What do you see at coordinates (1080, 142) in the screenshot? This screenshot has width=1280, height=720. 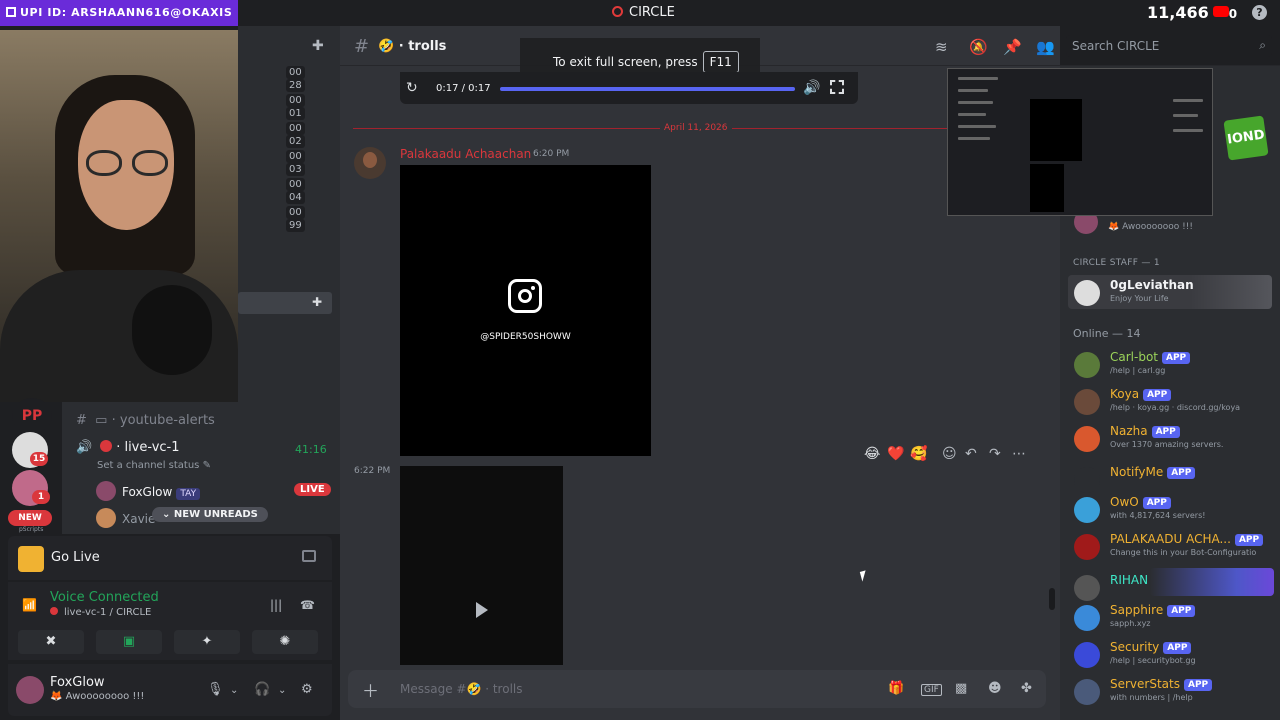 I see `stream-preview` at bounding box center [1080, 142].